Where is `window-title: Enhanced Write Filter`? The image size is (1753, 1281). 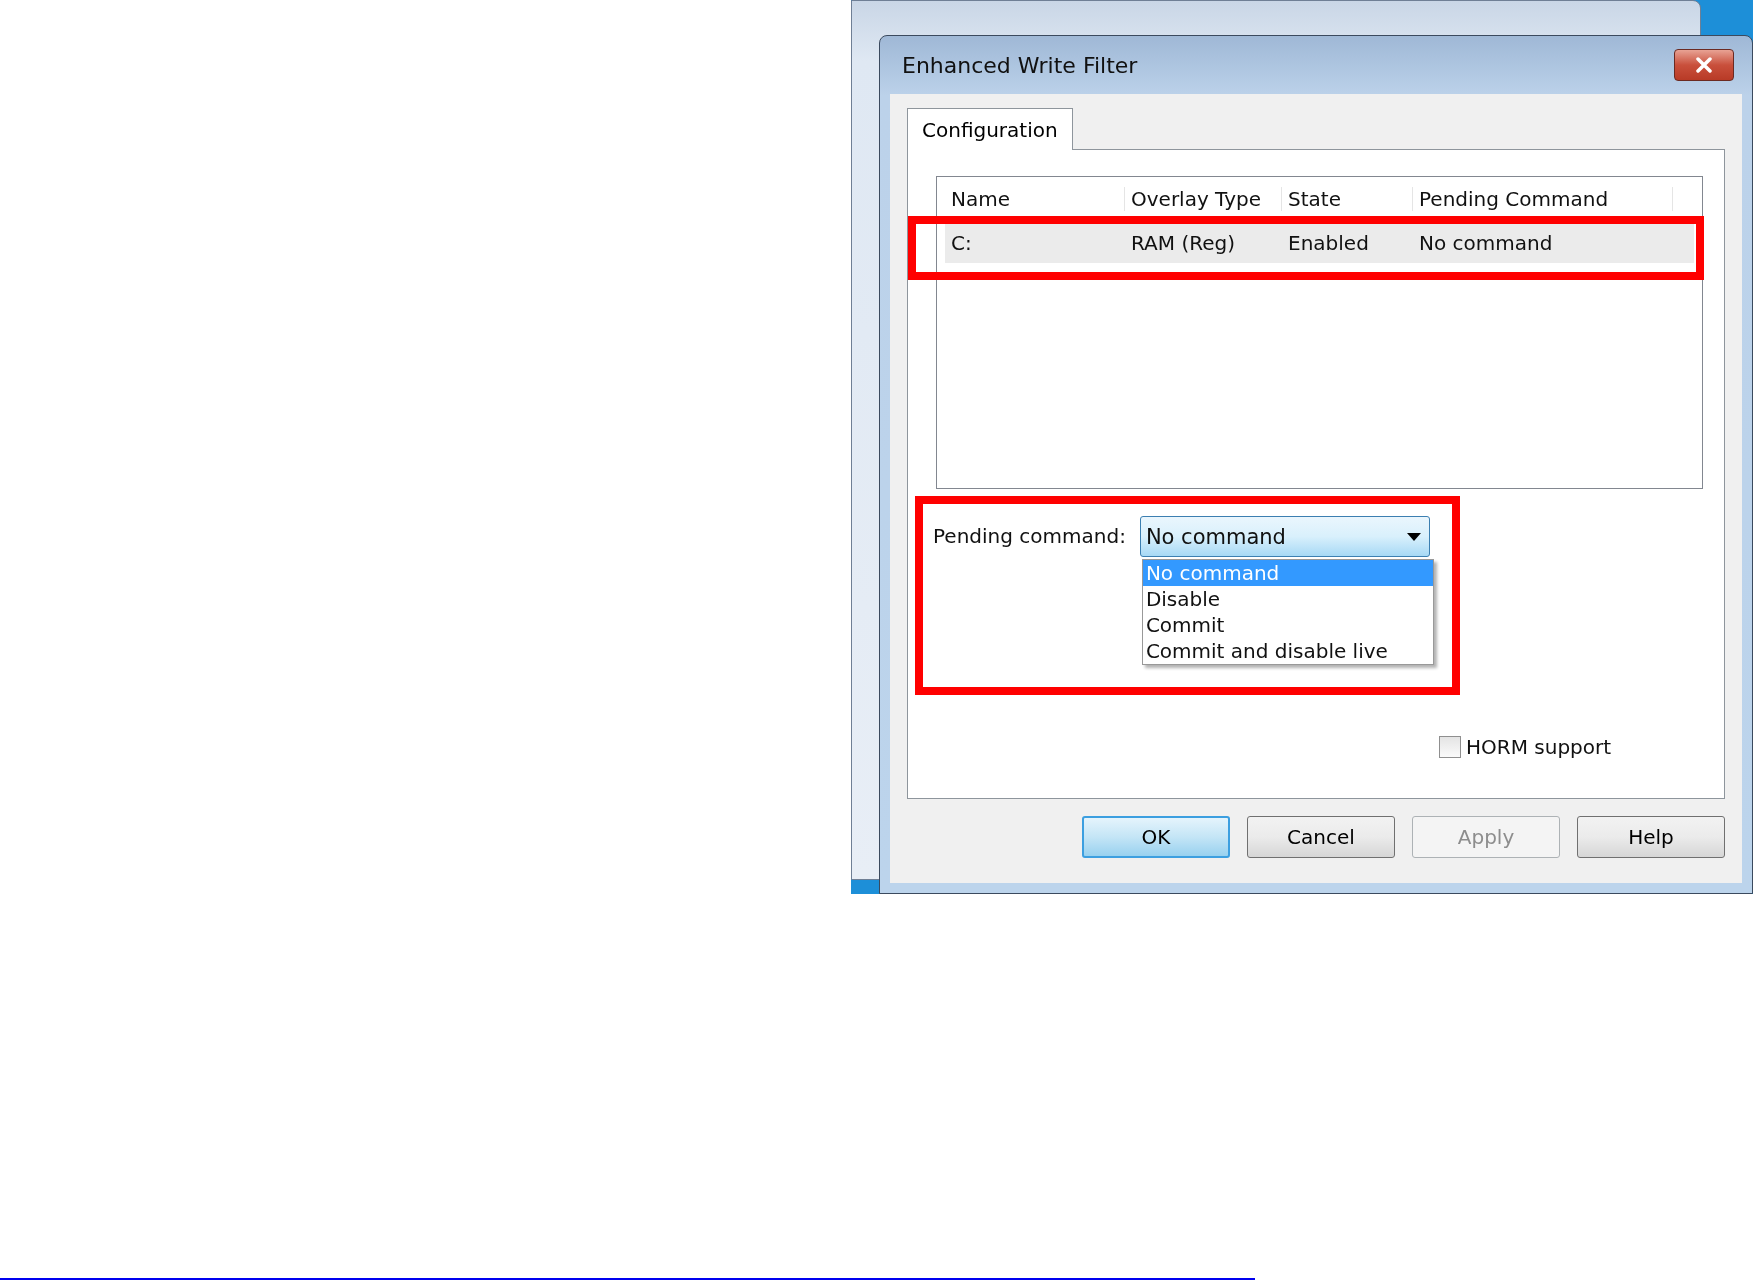
window-title: Enhanced Write Filter is located at coordinates (1020, 65).